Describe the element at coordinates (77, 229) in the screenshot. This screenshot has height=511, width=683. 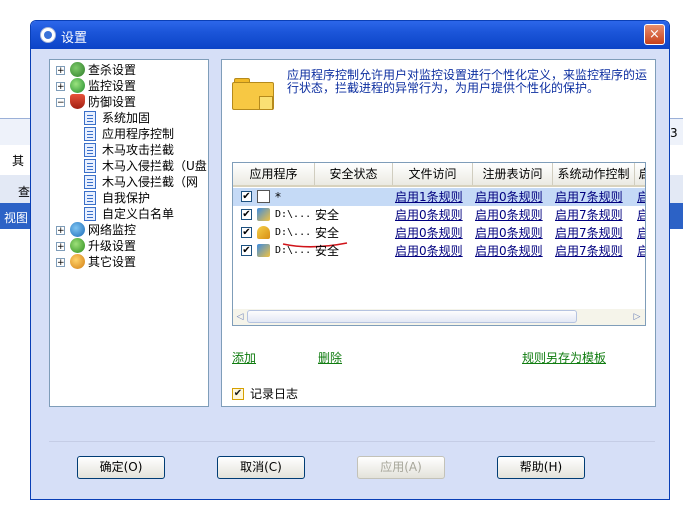
I see `globe-icon` at that location.